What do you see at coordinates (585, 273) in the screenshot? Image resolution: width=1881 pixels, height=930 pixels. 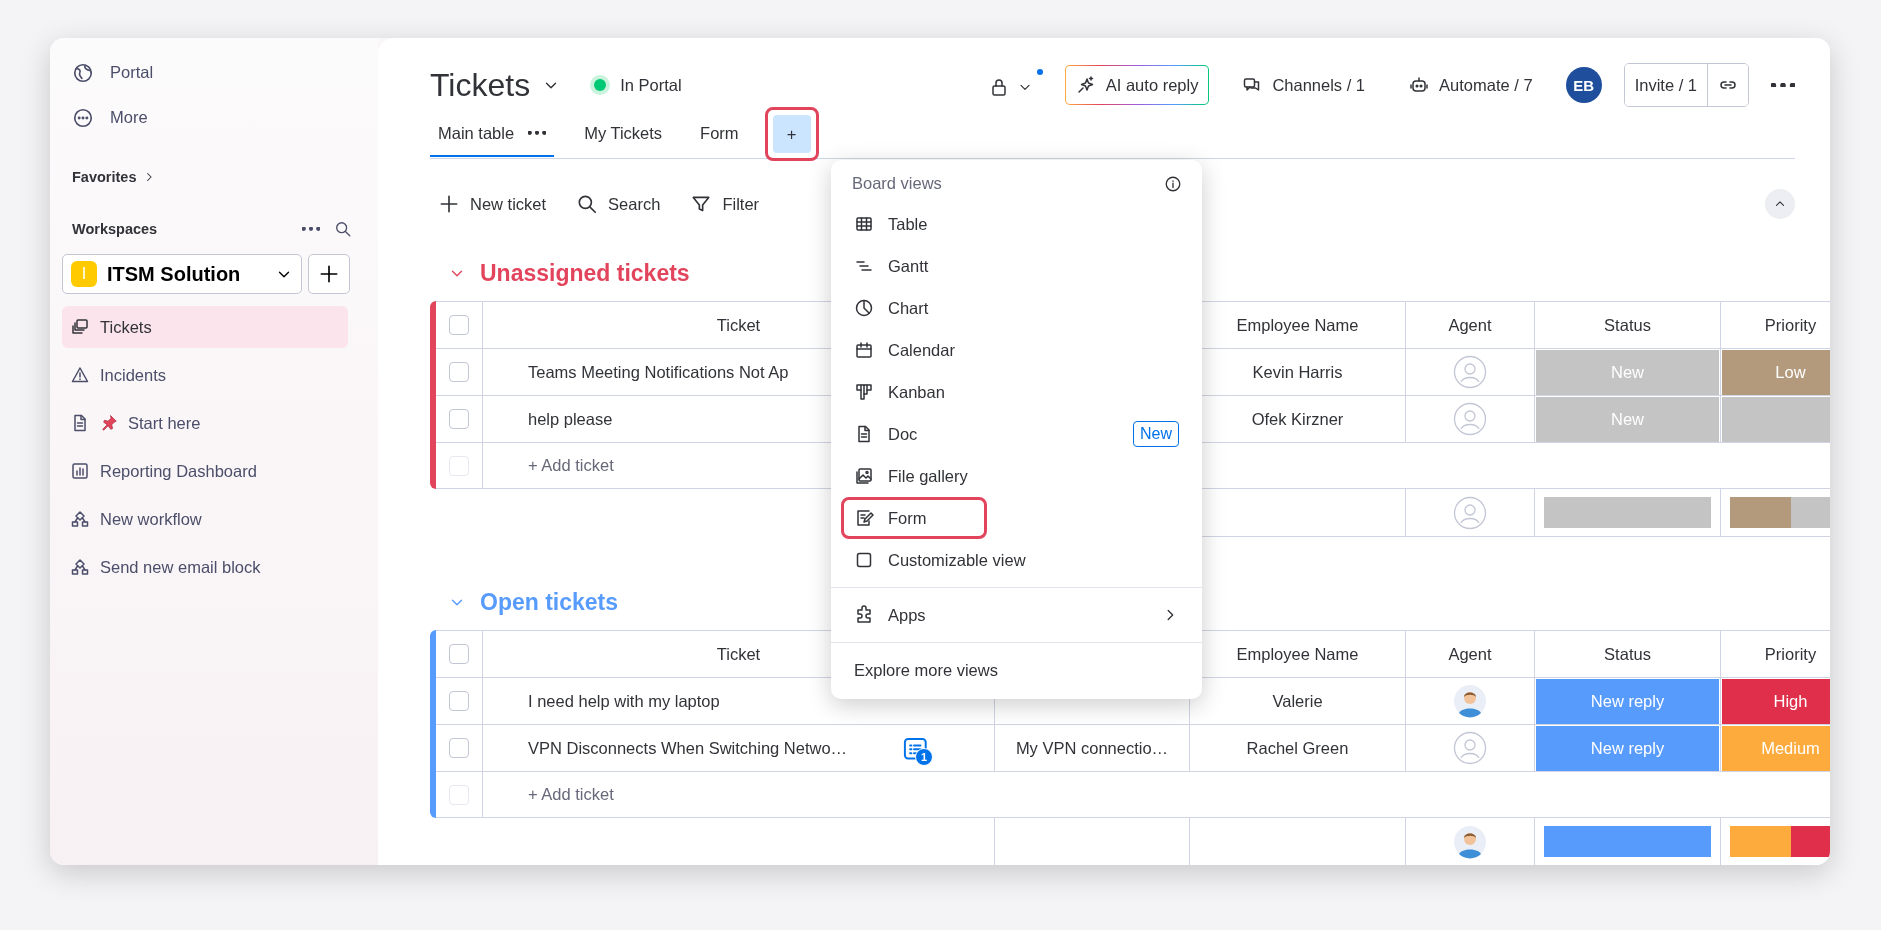 I see `group-title: Unassigned tickets` at bounding box center [585, 273].